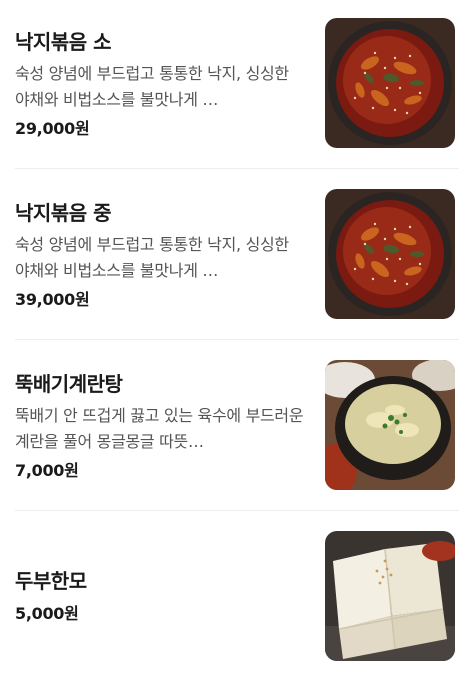 Image resolution: width=459 pixels, height=678 pixels. What do you see at coordinates (63, 213) in the screenshot?
I see `menu-item-name: 낙지볶음 중` at bounding box center [63, 213].